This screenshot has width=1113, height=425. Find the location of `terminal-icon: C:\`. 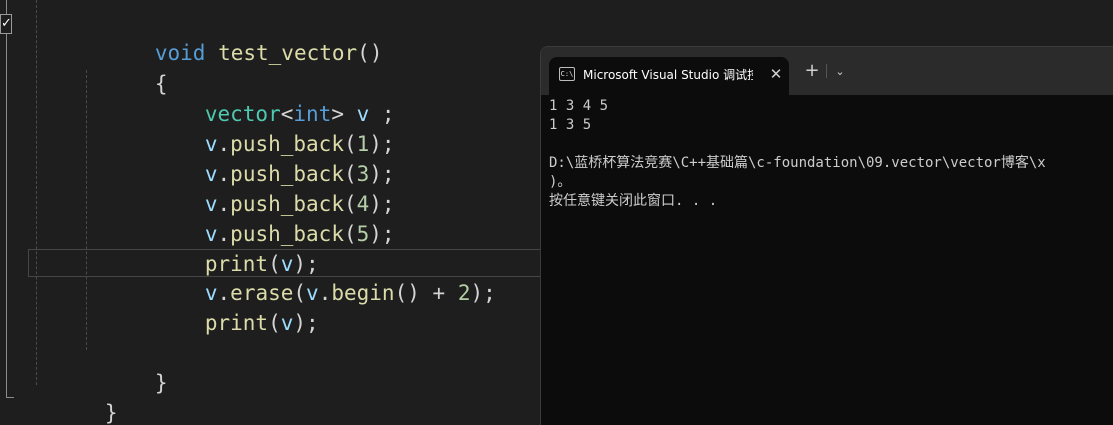

terminal-icon: C:\ is located at coordinates (567, 74).